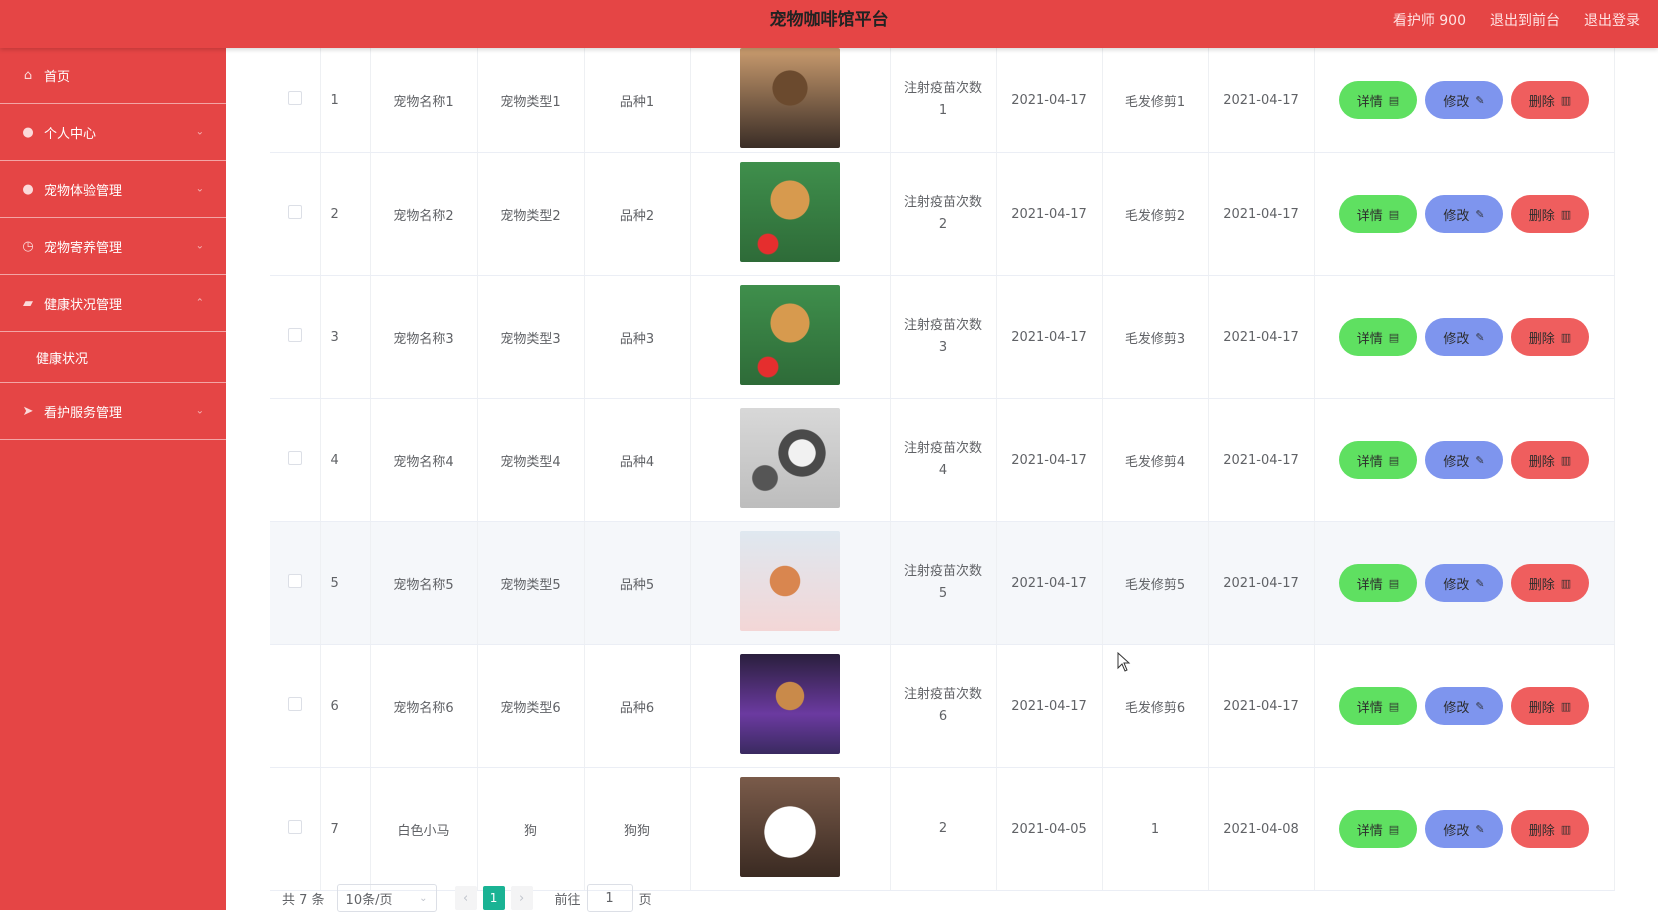 This screenshot has width=1658, height=912. I want to click on cell-pet-name: 宠物名称6, so click(424, 706).